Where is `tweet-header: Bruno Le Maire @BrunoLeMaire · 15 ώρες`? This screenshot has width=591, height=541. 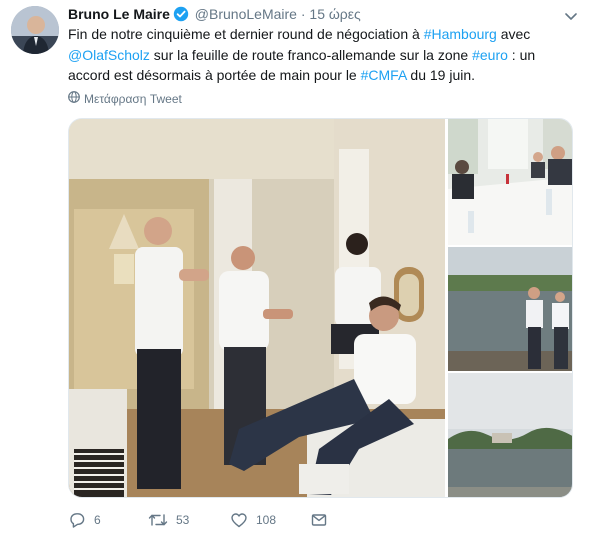
tweet-header: Bruno Le Maire @BrunoLeMaire · 15 ώρες is located at coordinates (308, 14).